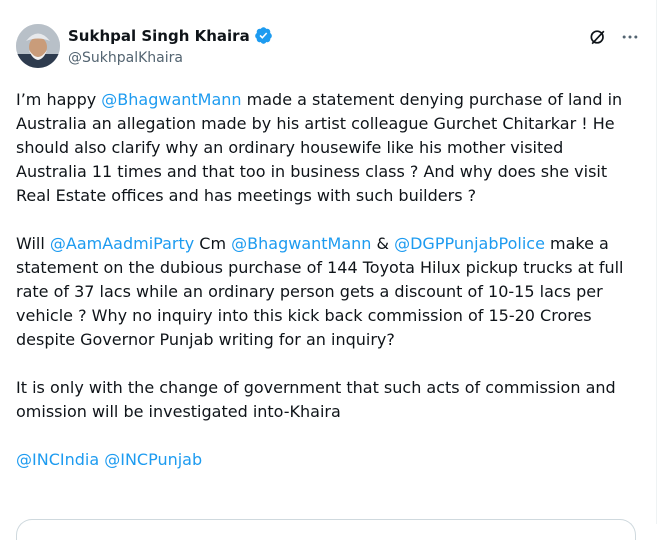 Image resolution: width=672 pixels, height=540 pixels. I want to click on avatar-image, so click(38, 46).